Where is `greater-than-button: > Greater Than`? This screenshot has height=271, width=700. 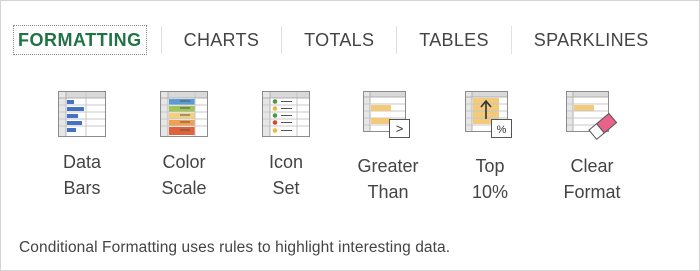
greater-than-button: > Greater Than is located at coordinates (388, 148).